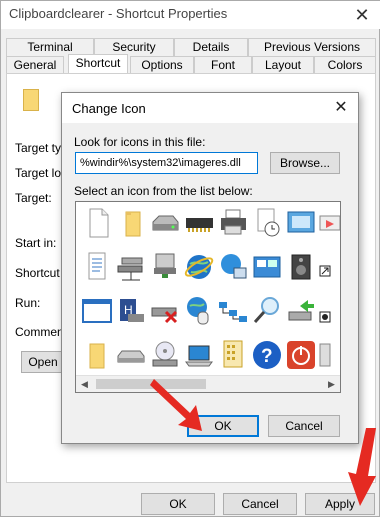  I want to click on folder-icon, so click(131, 223).